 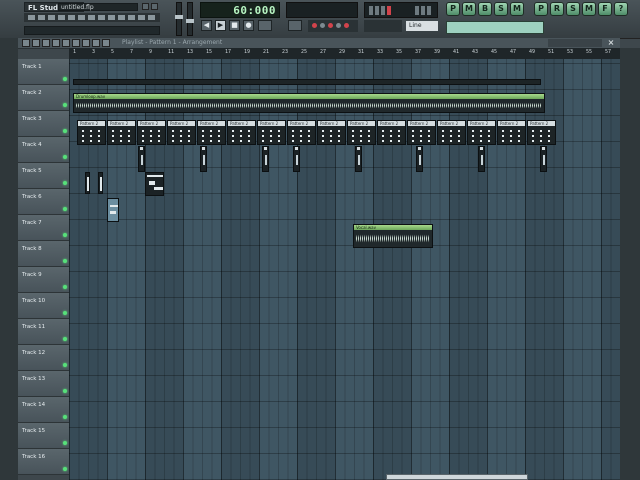 I want to click on fx-icon: F, so click(x=605, y=9).